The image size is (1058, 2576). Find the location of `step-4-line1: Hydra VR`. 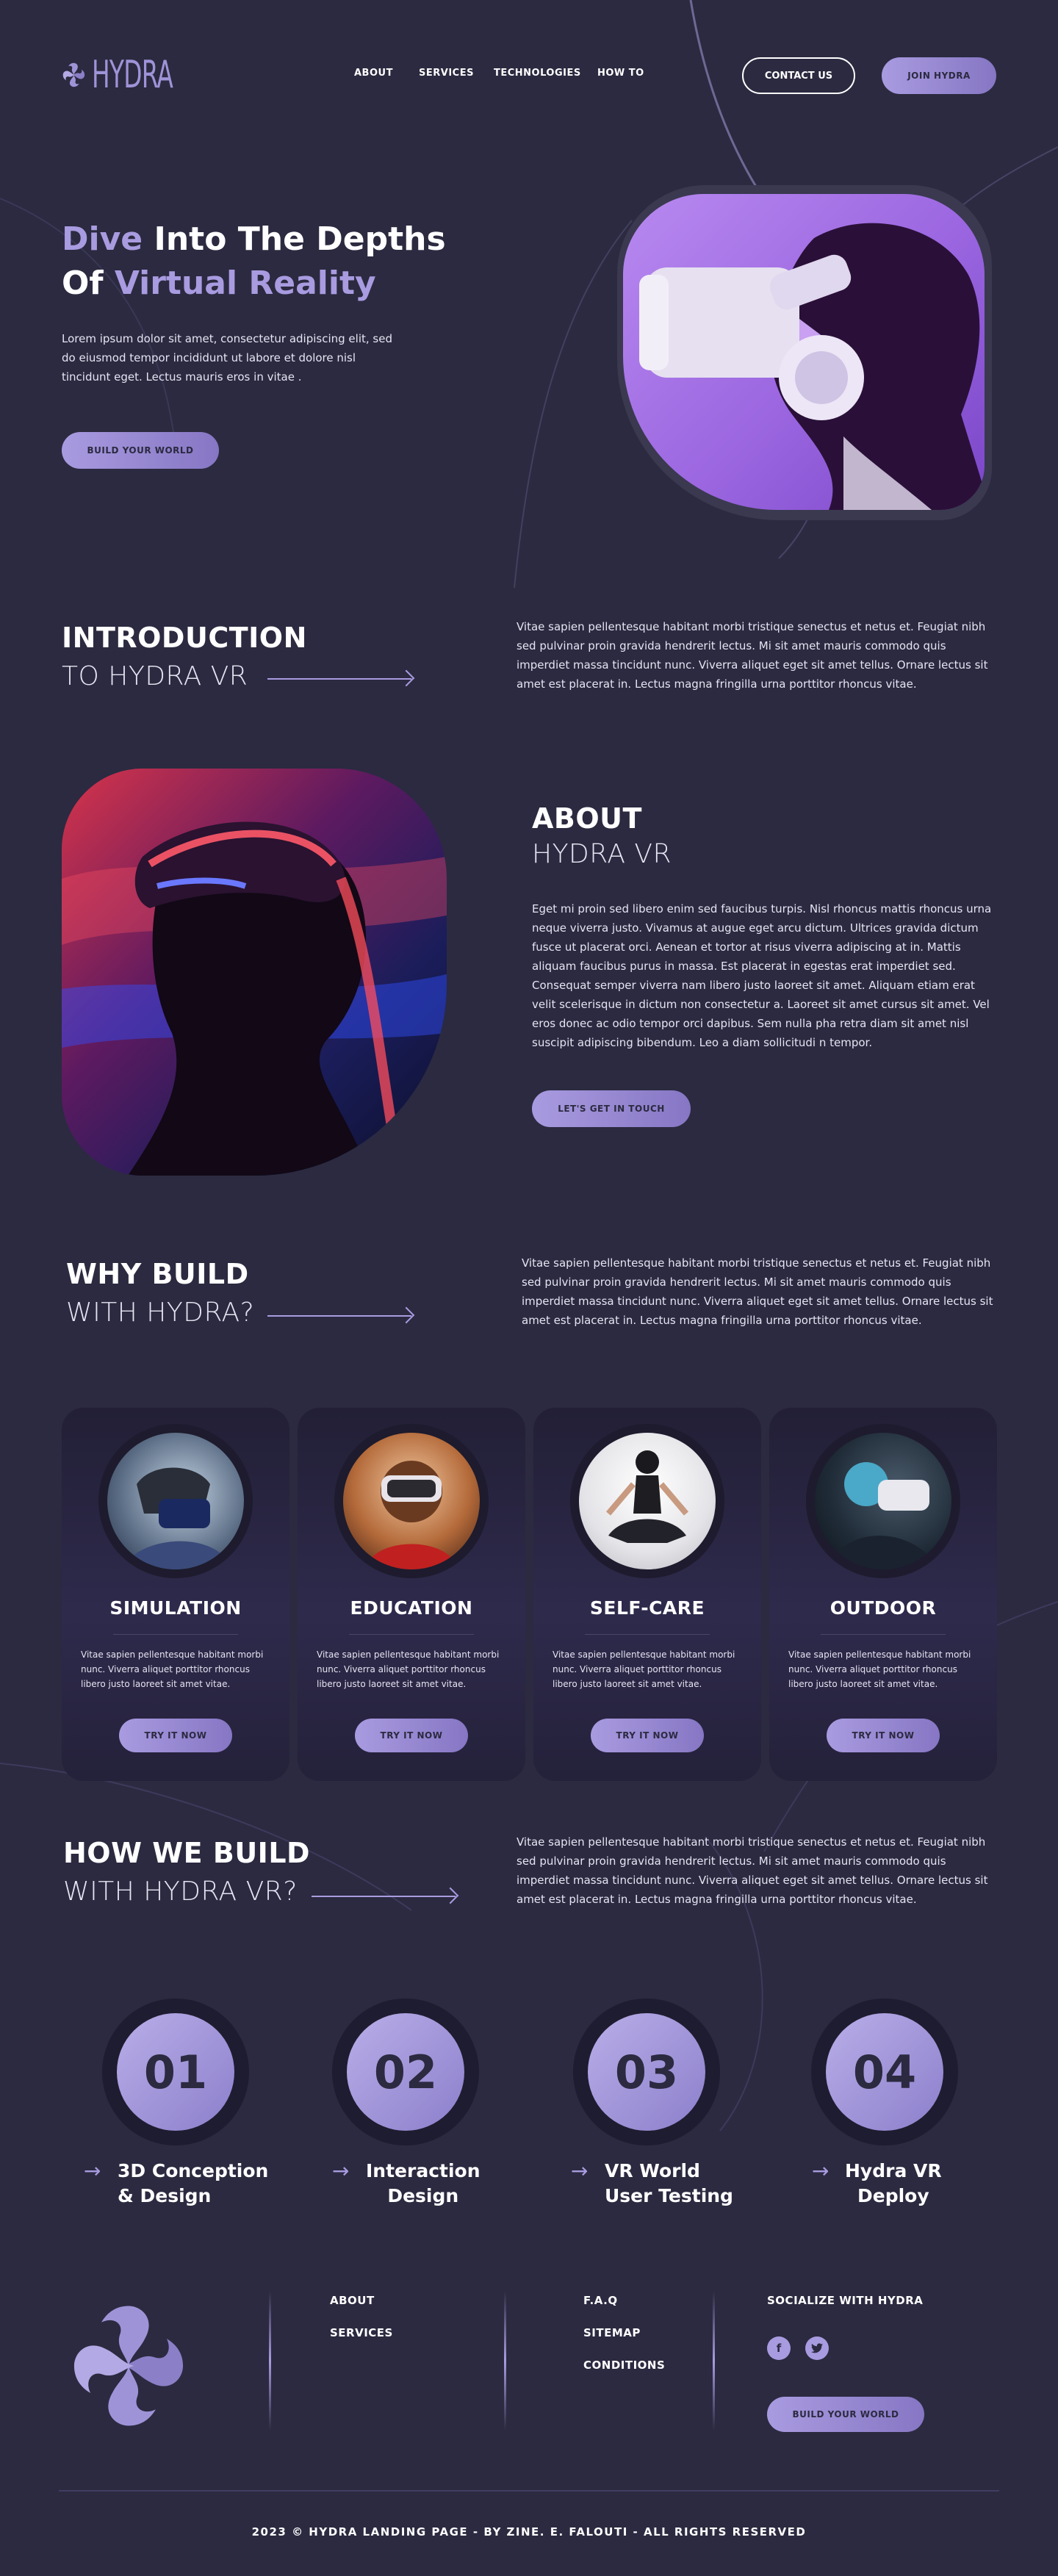

step-4-line1: Hydra VR is located at coordinates (893, 2170).